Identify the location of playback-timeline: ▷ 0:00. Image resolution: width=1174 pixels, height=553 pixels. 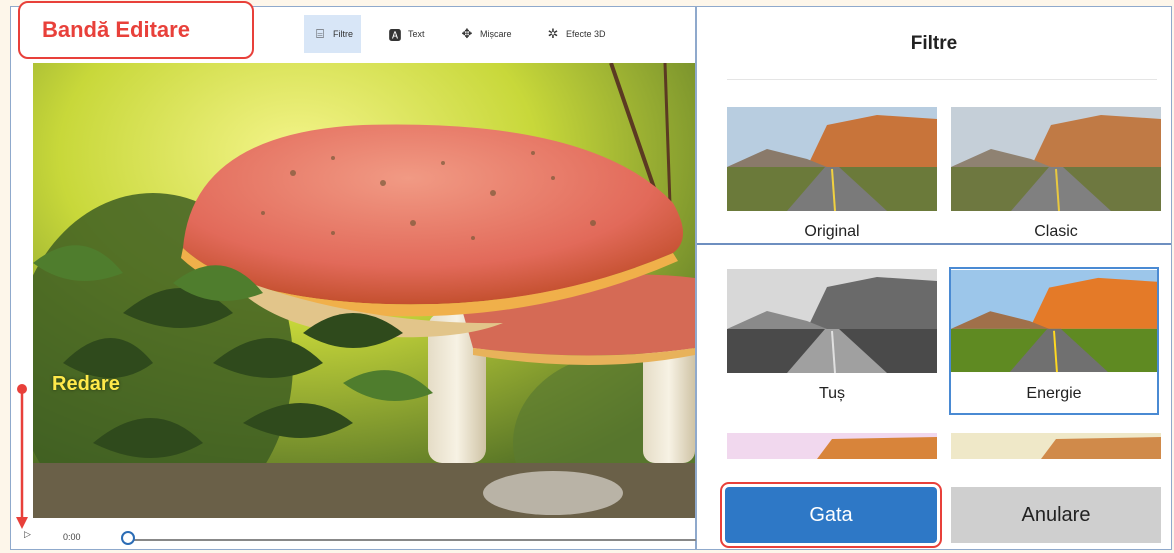
(354, 537).